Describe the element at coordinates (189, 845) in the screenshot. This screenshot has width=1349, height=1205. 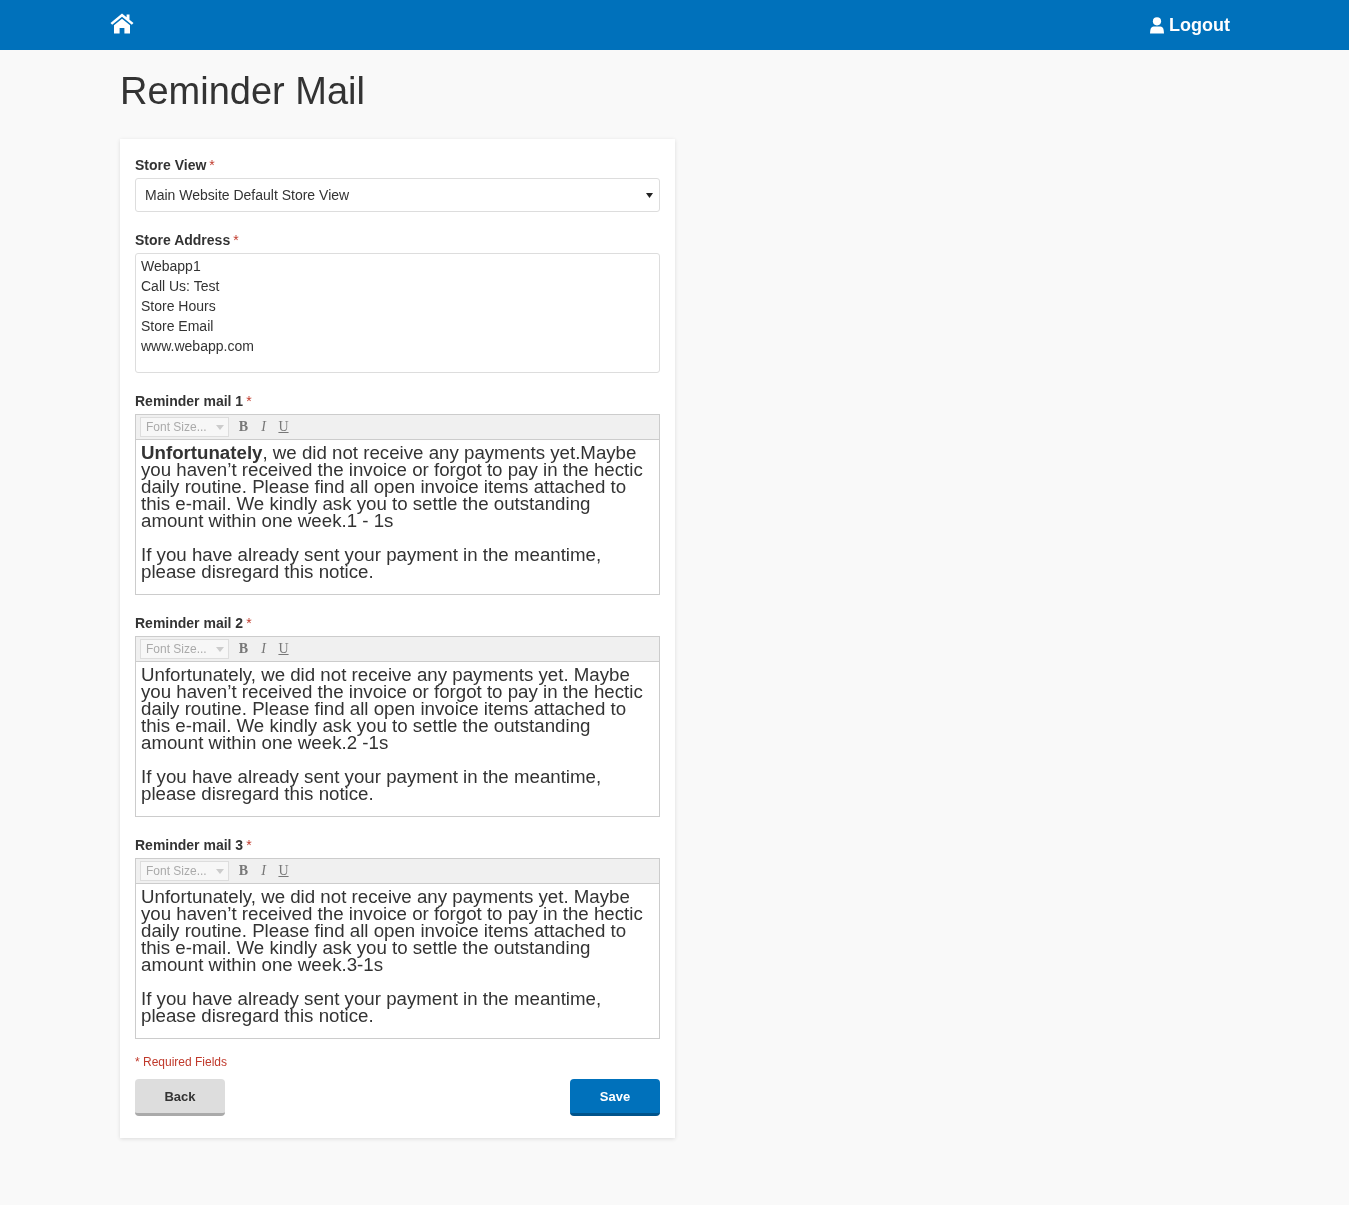
I see `field-label: Reminder mail 3` at that location.